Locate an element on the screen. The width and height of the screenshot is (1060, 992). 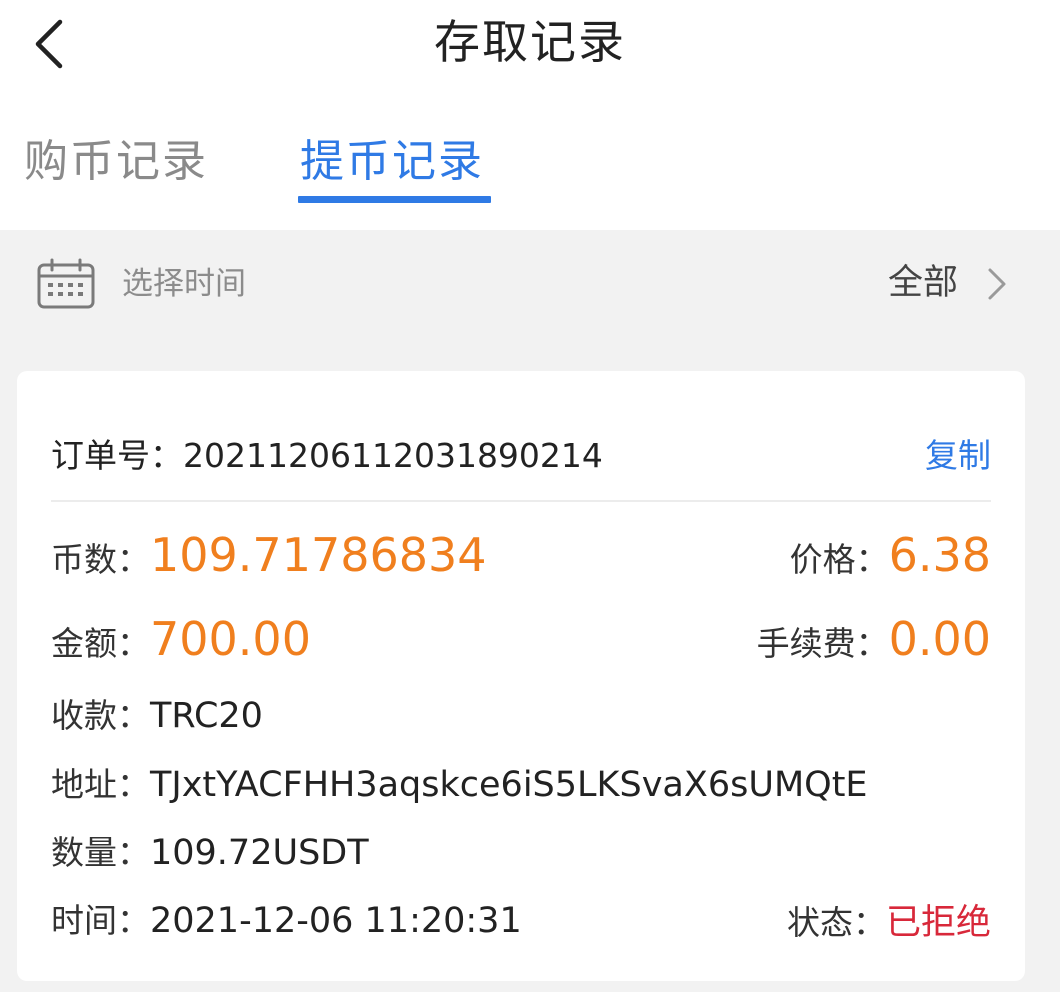
amount-fee-row: 金额： 700.00 手续费： 0.00 is located at coordinates (521, 642).